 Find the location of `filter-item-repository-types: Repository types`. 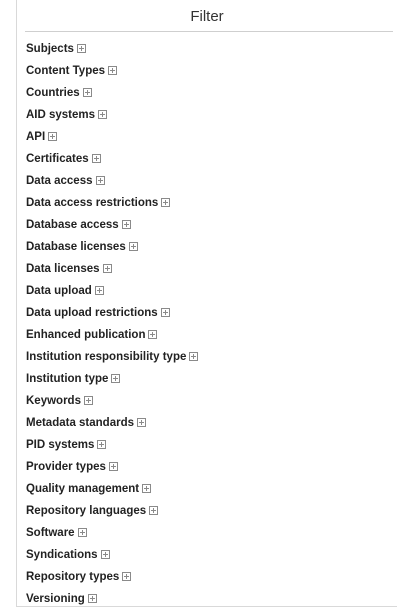

filter-item-repository-types: Repository types is located at coordinates (210, 577).